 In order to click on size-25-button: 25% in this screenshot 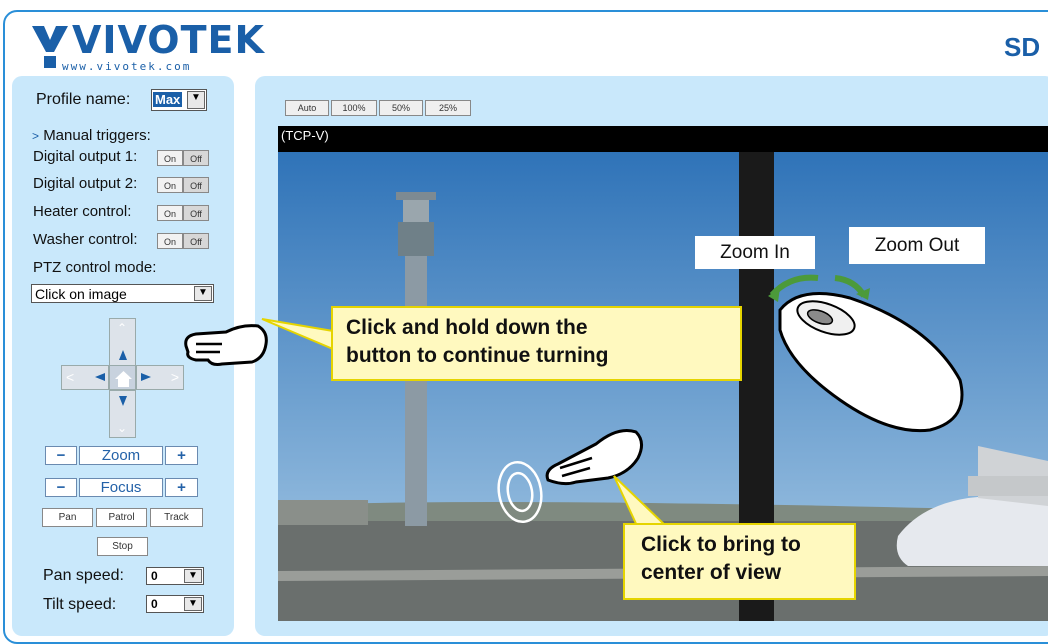, I will do `click(448, 108)`.